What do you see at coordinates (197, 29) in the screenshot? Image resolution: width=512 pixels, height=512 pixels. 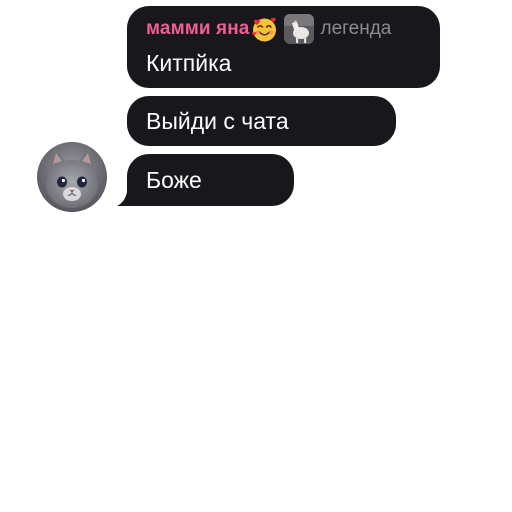 I see `sender-name: мамми яна` at bounding box center [197, 29].